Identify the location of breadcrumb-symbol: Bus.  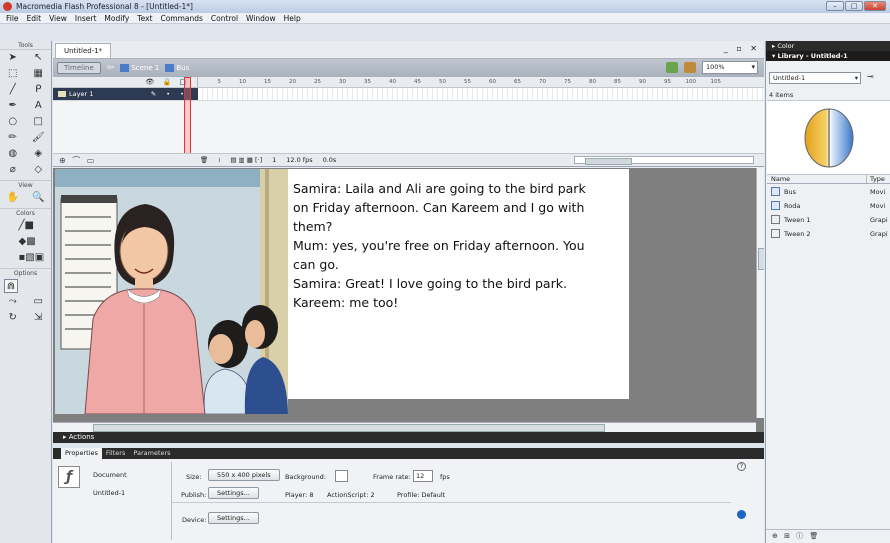
(177, 68).